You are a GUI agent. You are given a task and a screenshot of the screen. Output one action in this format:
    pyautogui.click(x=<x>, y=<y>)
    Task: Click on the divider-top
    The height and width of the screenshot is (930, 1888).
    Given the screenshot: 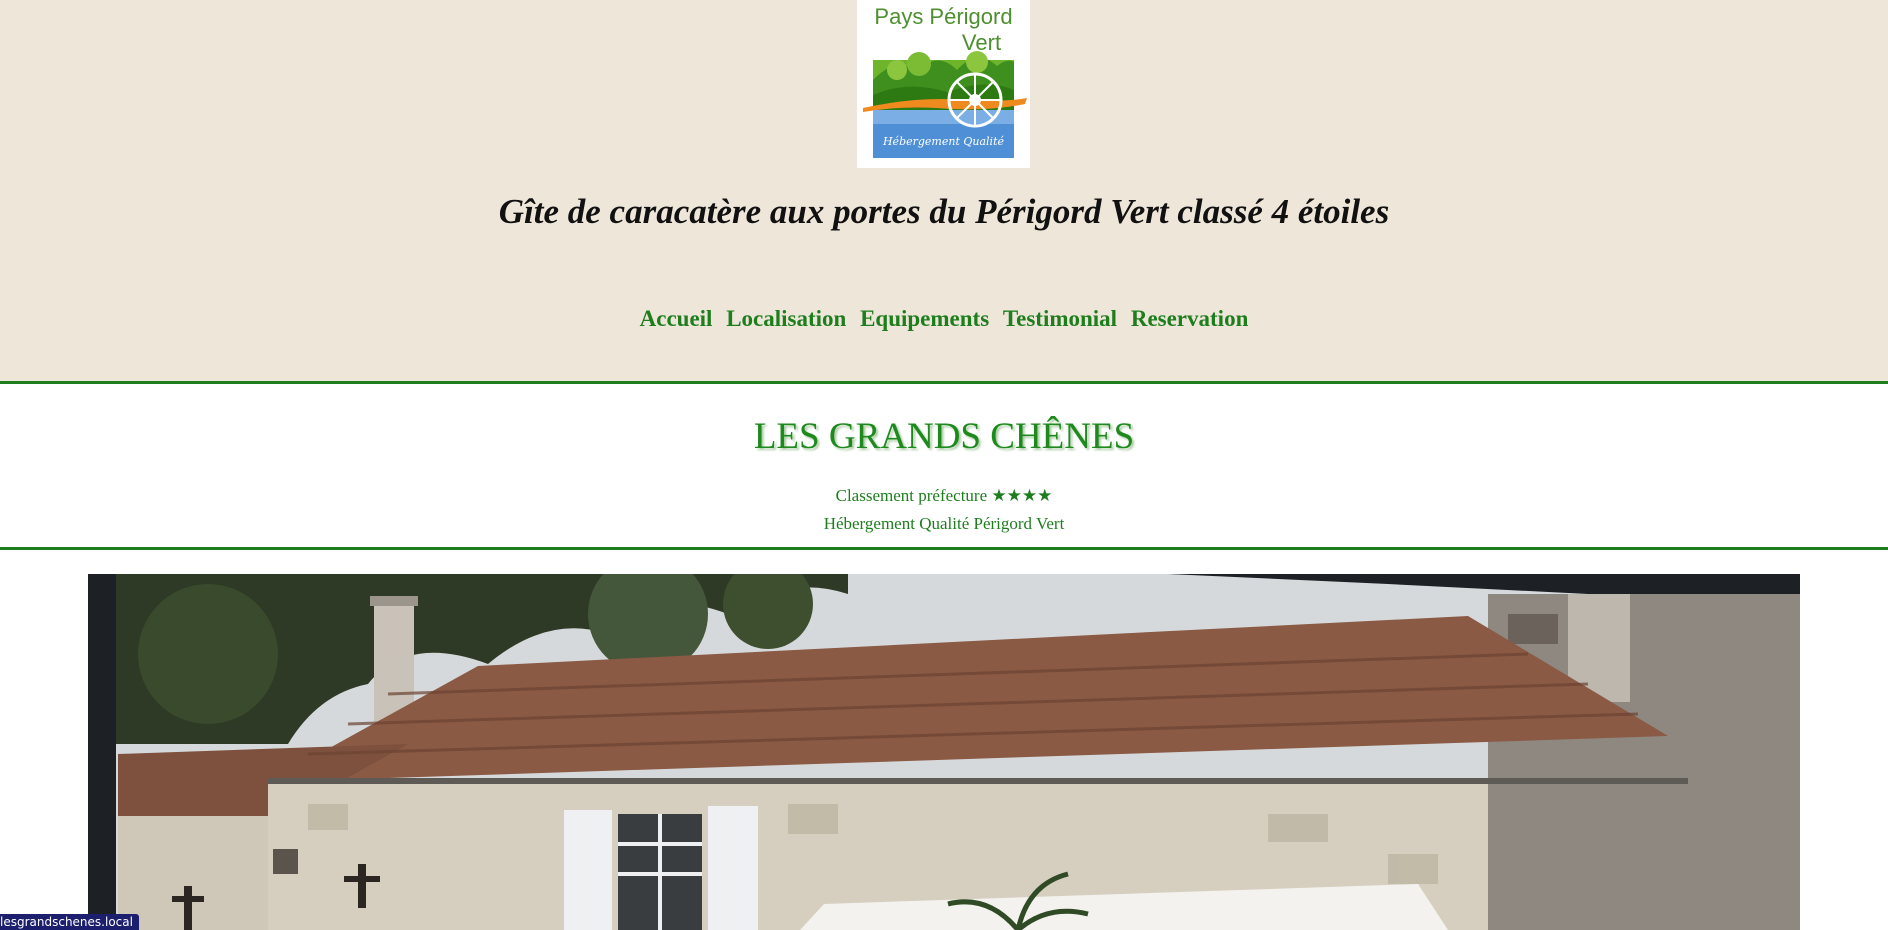 What is the action you would take?
    pyautogui.click(x=944, y=382)
    